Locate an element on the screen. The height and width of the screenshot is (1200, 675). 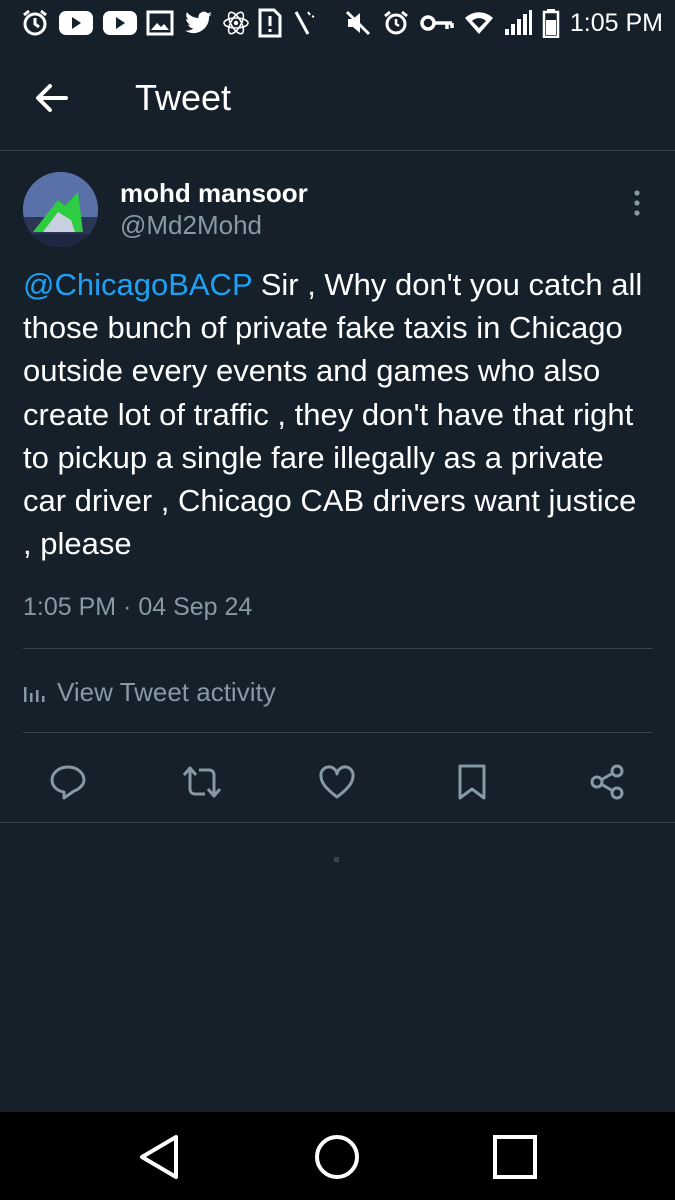
back-button is located at coordinates (52, 98).